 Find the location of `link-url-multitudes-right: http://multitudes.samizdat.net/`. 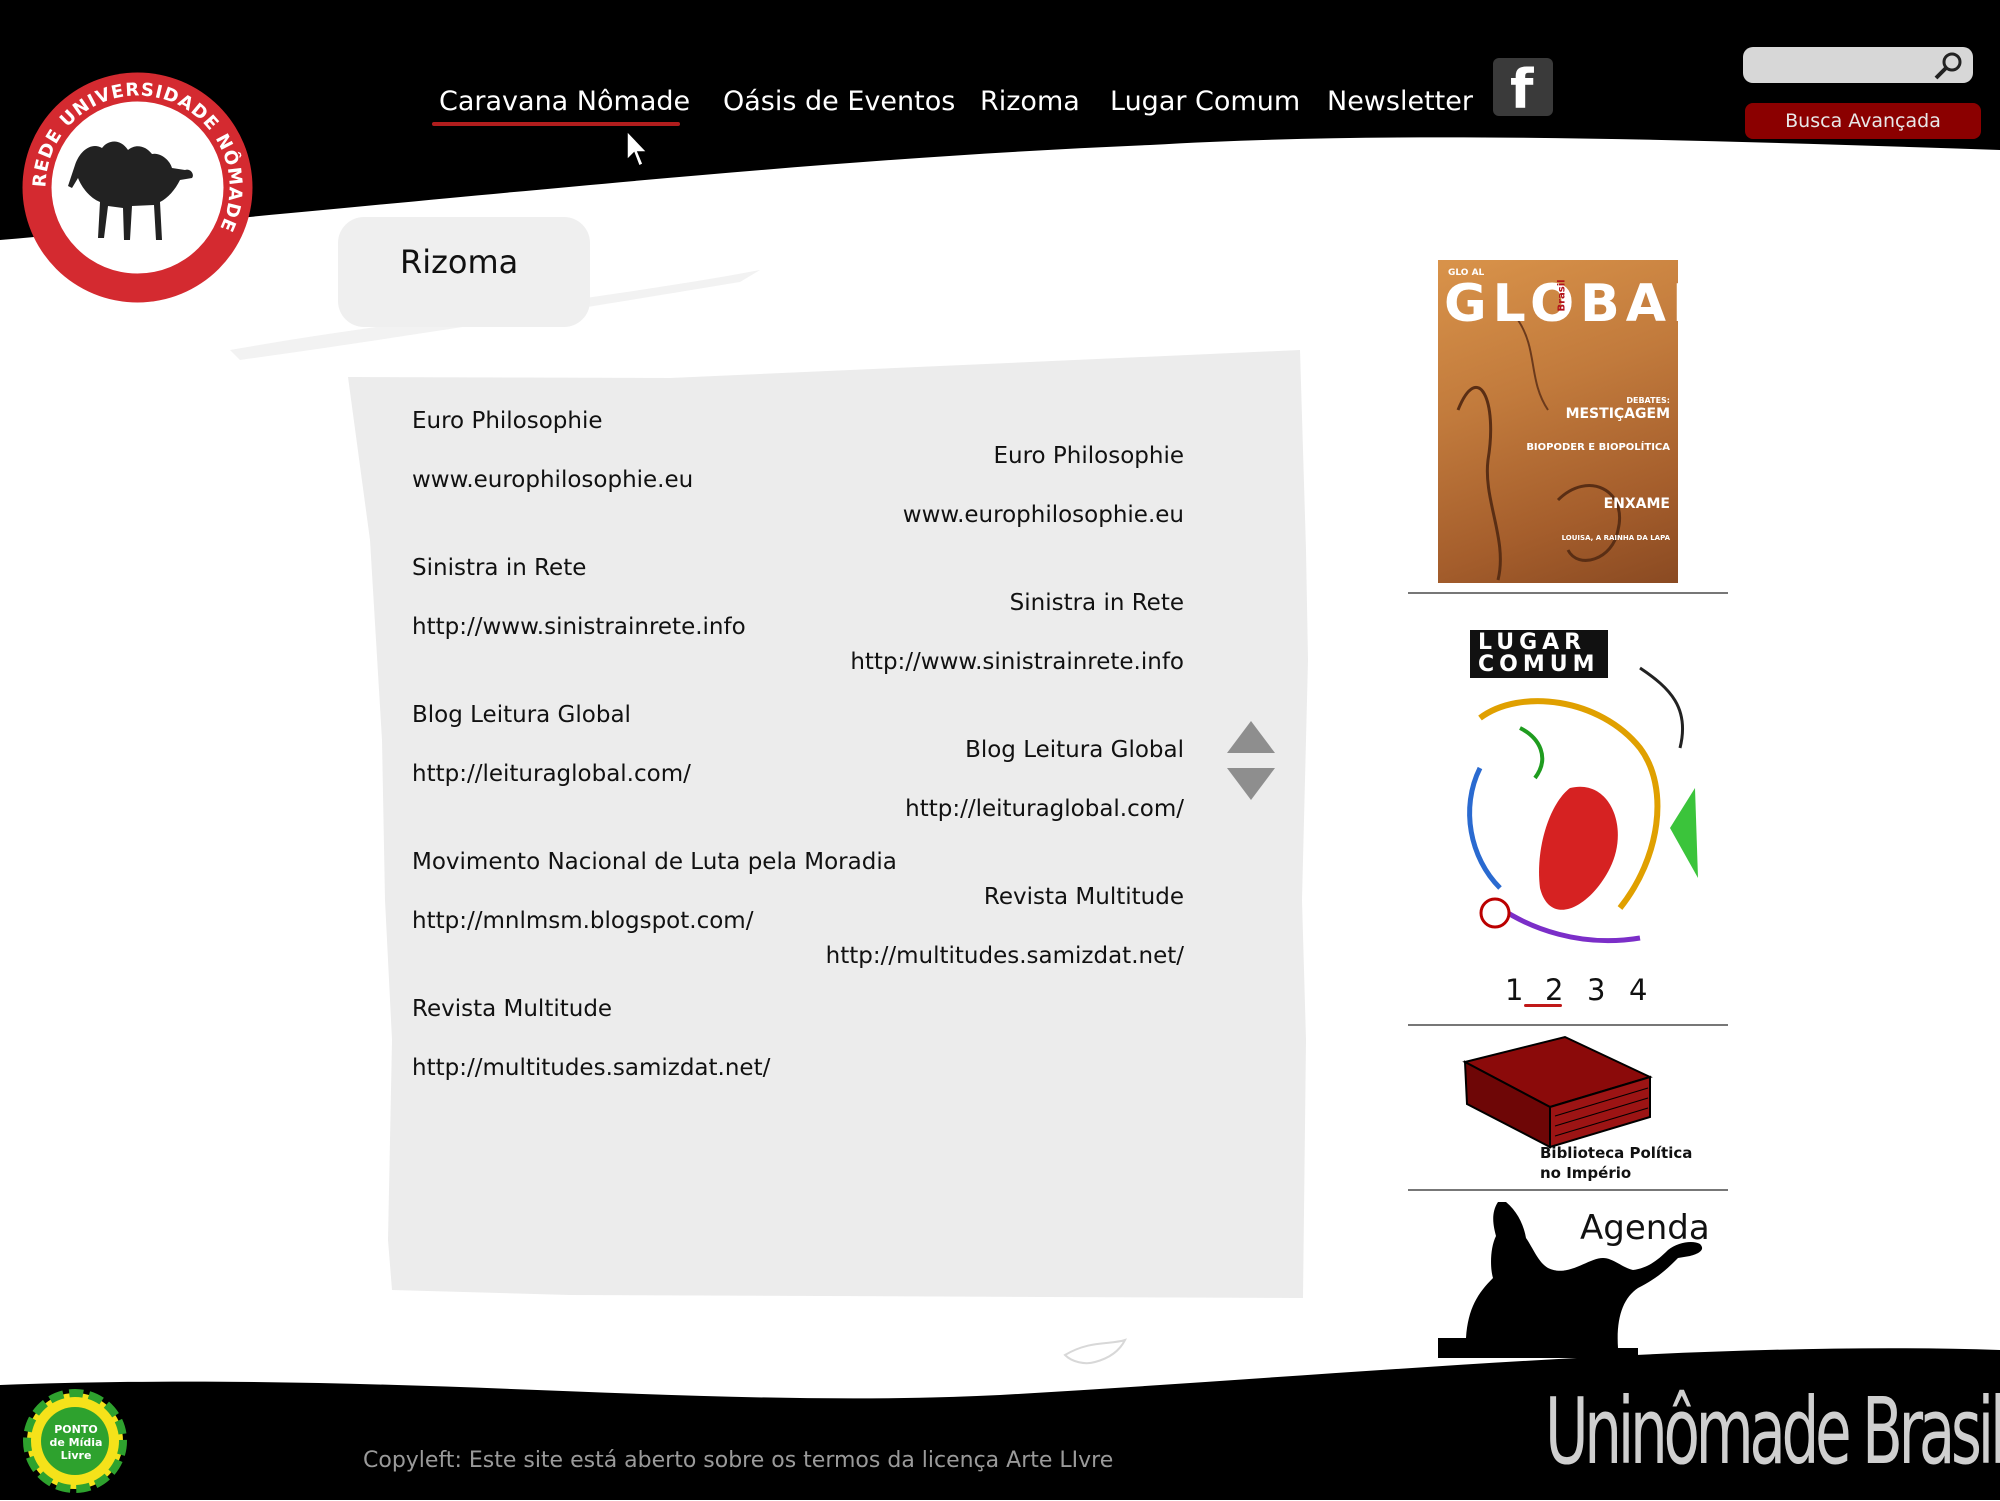

link-url-multitudes-right: http://multitudes.samizdat.net/ is located at coordinates (1005, 956).